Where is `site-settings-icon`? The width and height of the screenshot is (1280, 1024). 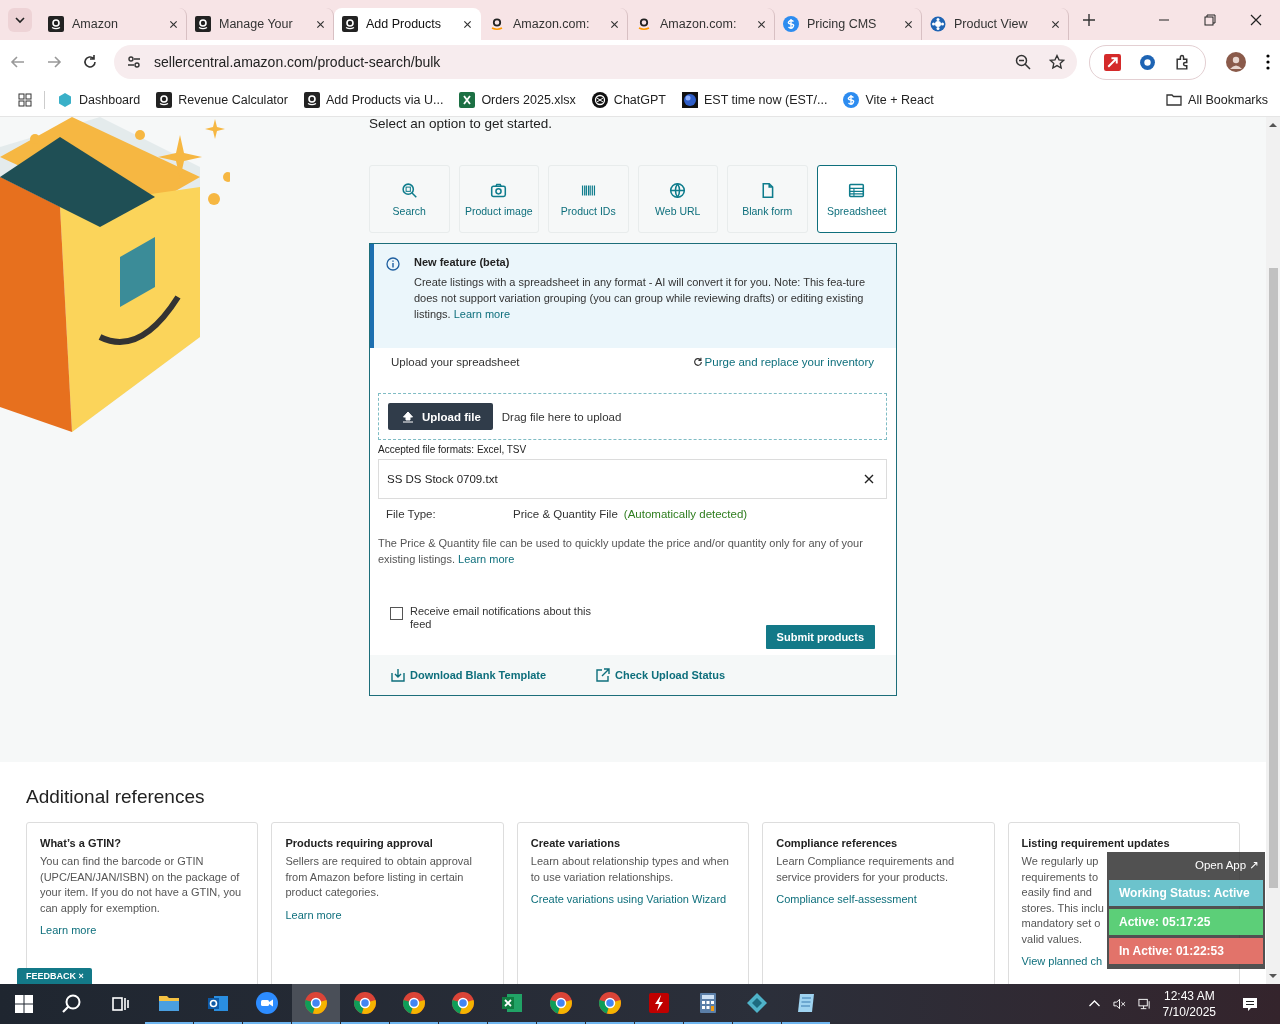 site-settings-icon is located at coordinates (134, 62).